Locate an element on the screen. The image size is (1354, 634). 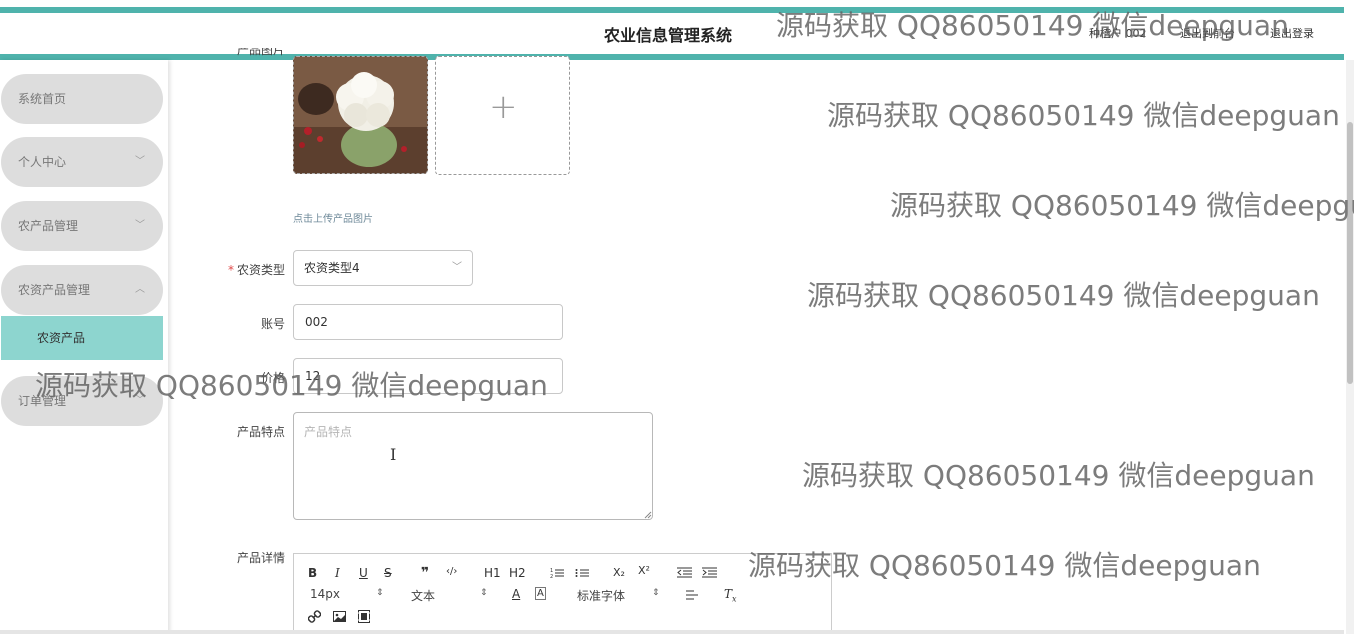
format-picker: 文本 ⇕ is located at coordinates (449, 595).